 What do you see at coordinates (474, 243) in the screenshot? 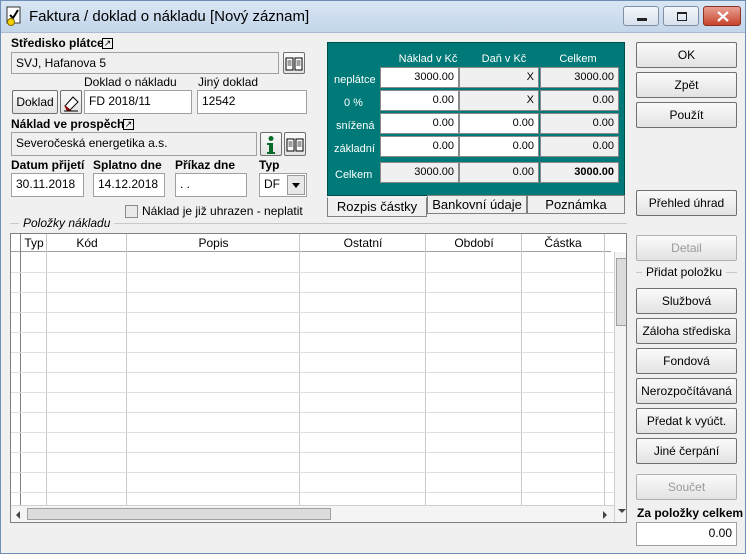
I see `col-obdobi: Období` at bounding box center [474, 243].